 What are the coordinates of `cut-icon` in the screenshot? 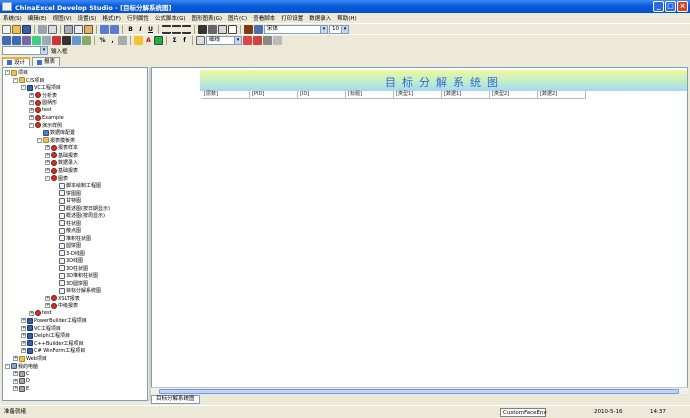 It's located at (68, 29).